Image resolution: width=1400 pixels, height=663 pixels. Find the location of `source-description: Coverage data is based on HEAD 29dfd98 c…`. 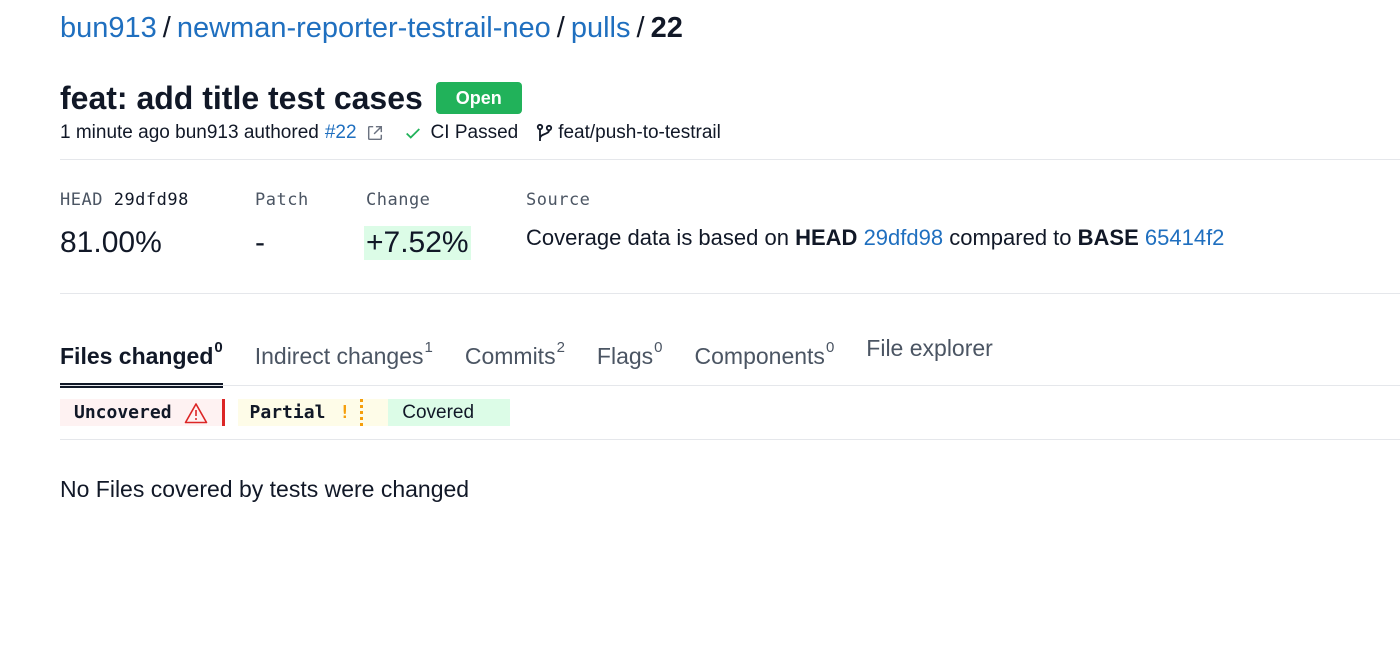

source-description: Coverage data is based on HEAD 29dfd98 c… is located at coordinates (875, 238).